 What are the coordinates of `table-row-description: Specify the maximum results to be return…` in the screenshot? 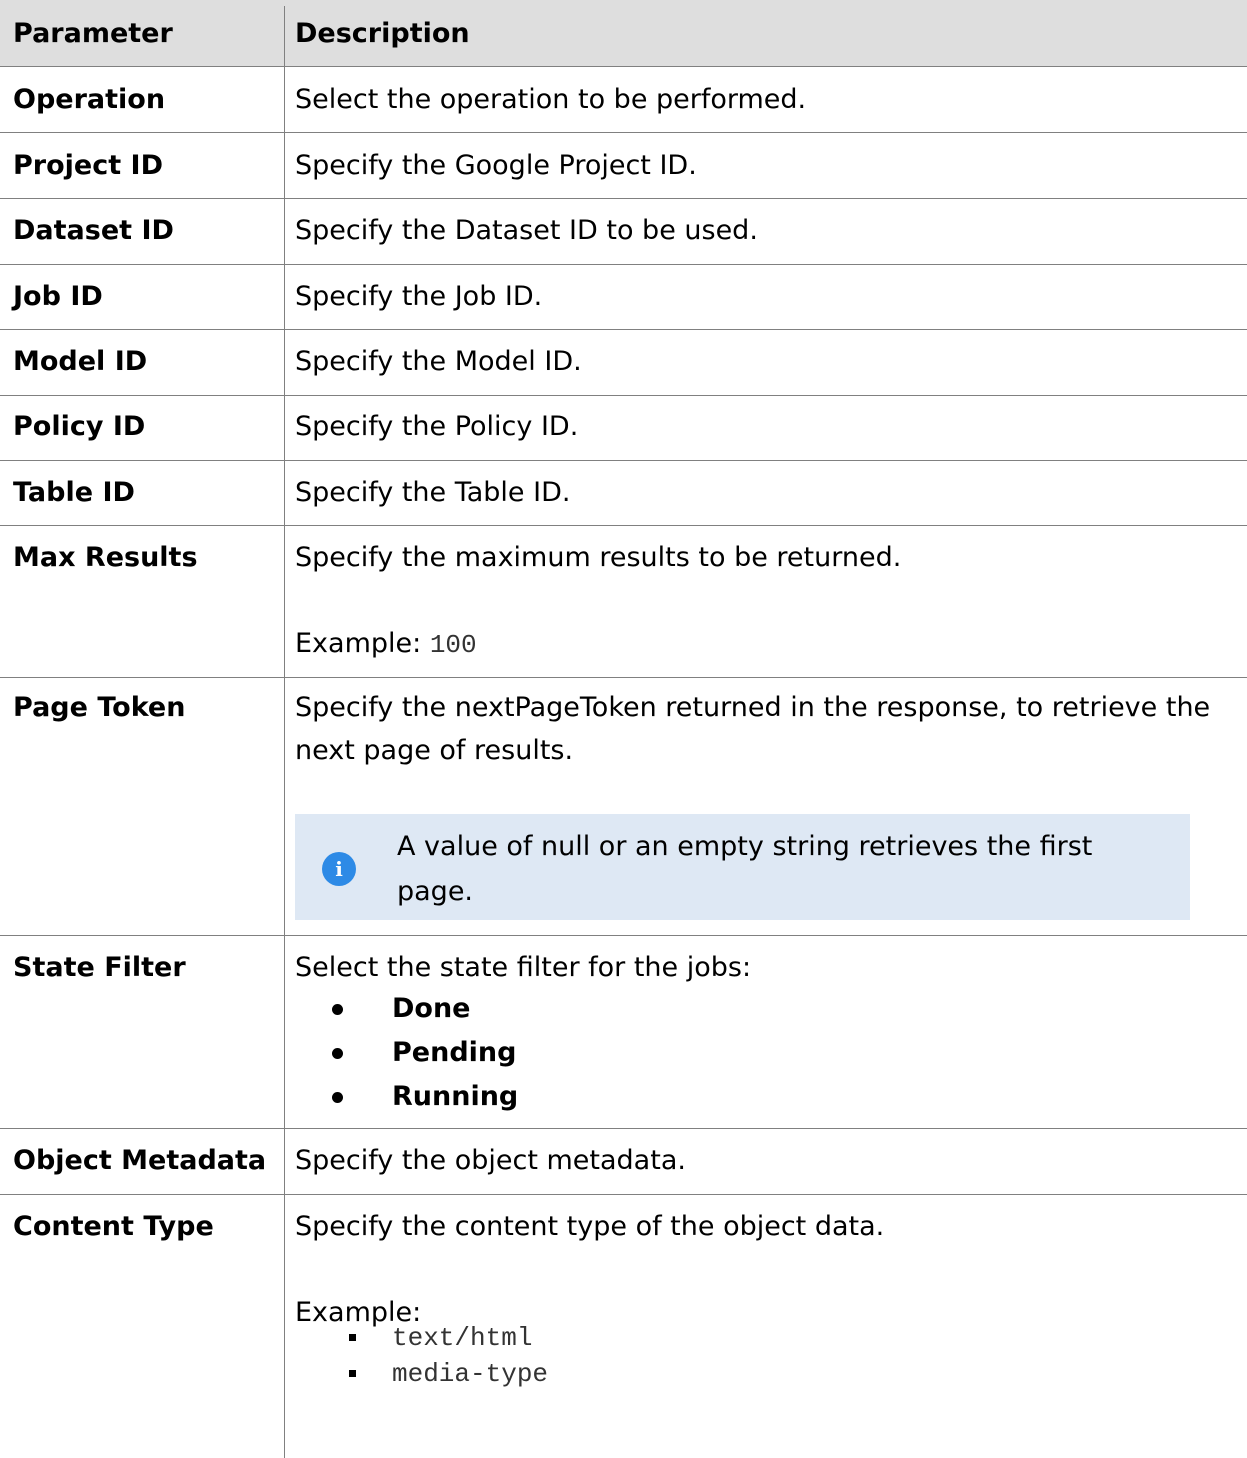 It's located at (598, 557).